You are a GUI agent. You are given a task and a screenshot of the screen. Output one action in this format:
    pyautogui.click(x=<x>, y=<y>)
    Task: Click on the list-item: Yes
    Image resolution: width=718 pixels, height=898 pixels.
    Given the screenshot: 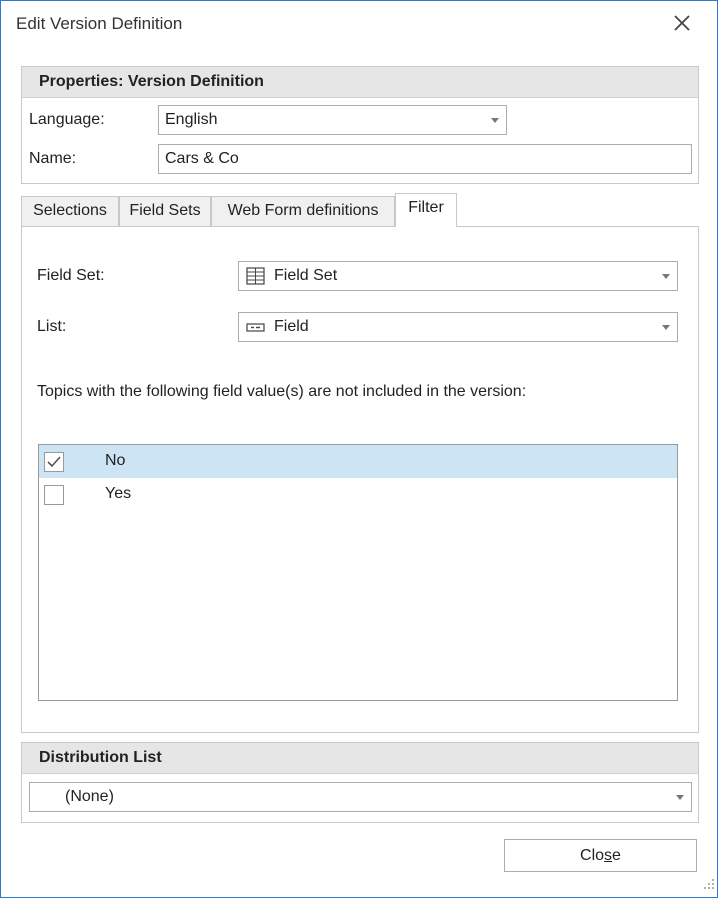 What is the action you would take?
    pyautogui.click(x=358, y=494)
    